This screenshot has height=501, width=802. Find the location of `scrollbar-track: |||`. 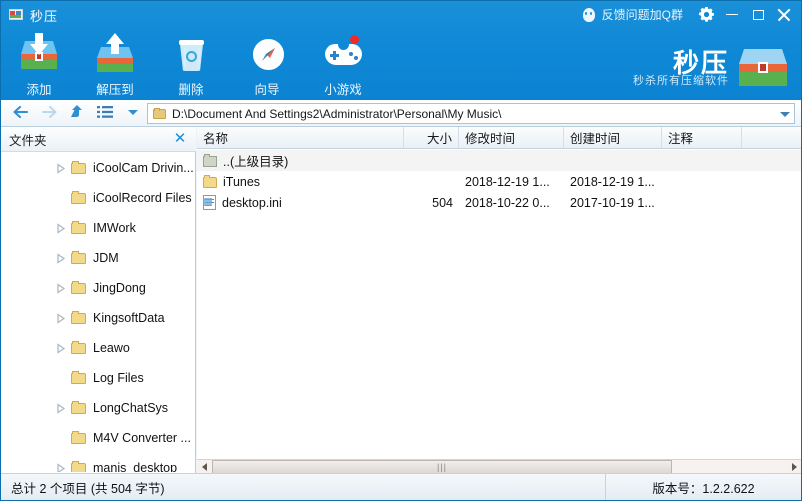

scrollbar-track: ||| is located at coordinates (499, 467).